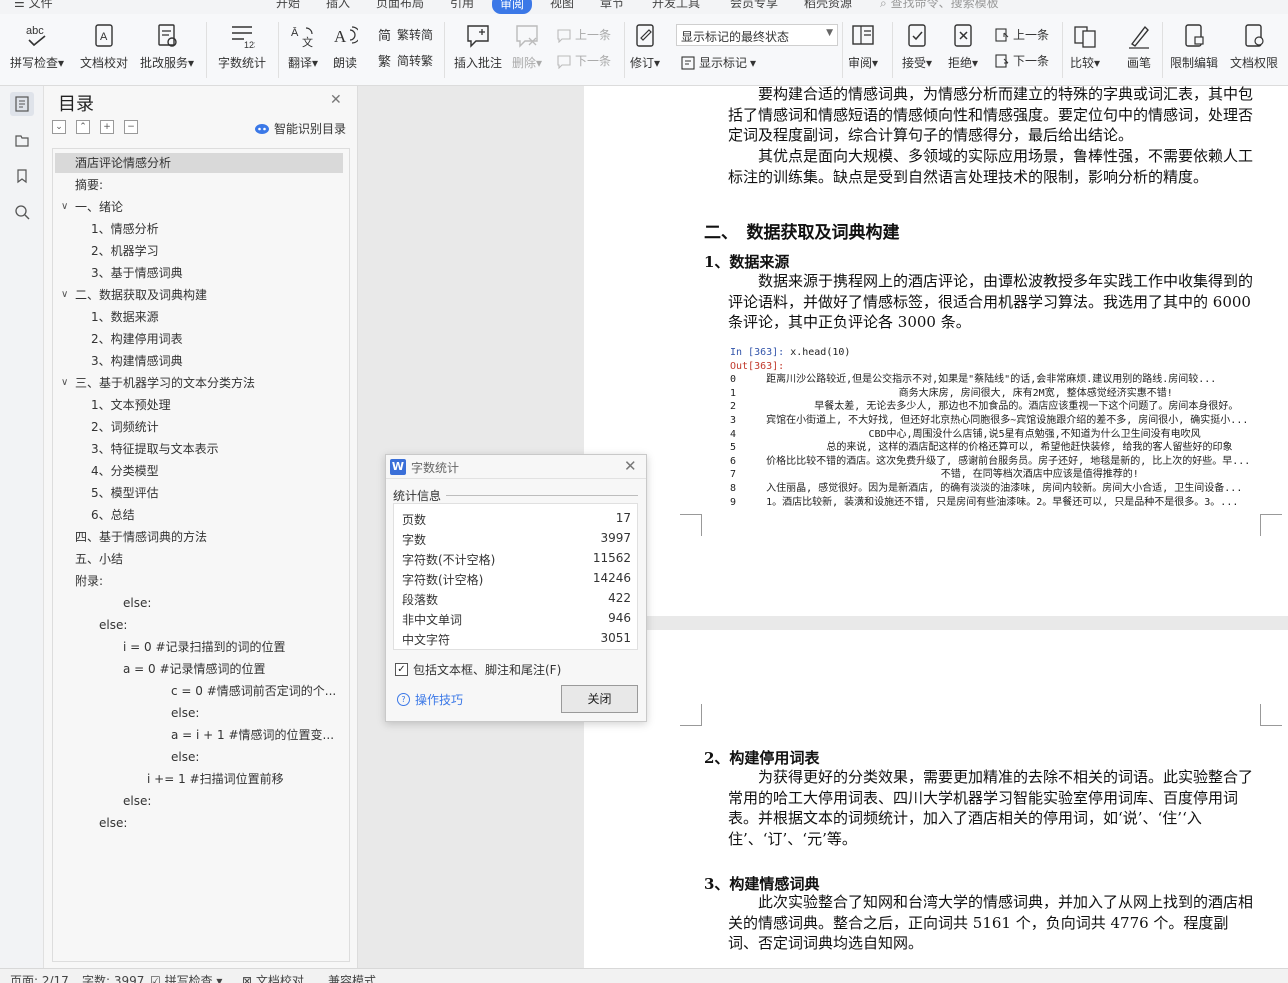 The image size is (1288, 983). Describe the element at coordinates (215, 493) in the screenshot. I see `toc-item: 5、模型评估` at that location.